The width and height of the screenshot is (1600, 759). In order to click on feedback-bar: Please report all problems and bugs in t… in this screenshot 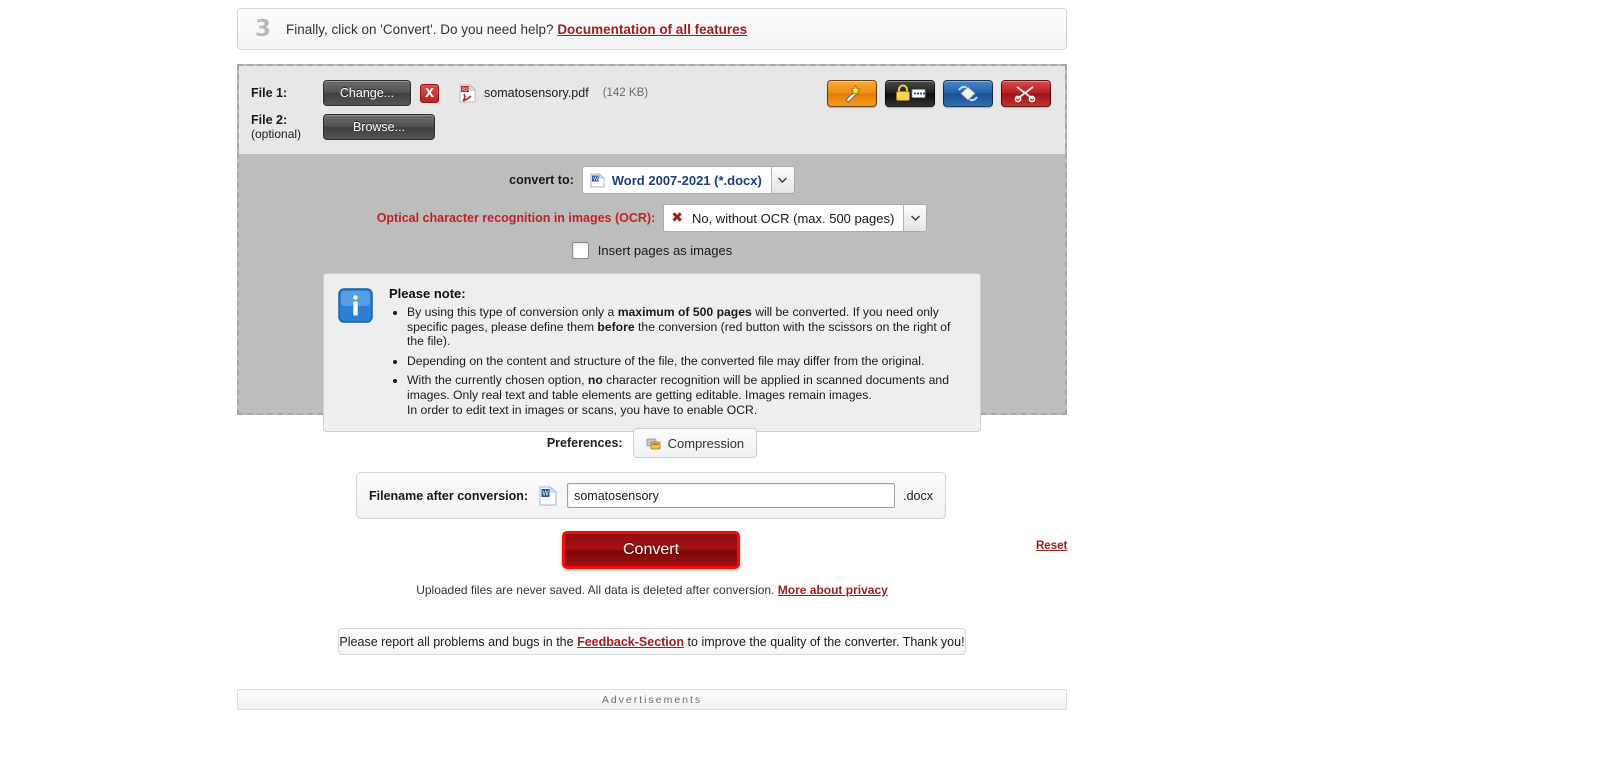, I will do `click(652, 641)`.